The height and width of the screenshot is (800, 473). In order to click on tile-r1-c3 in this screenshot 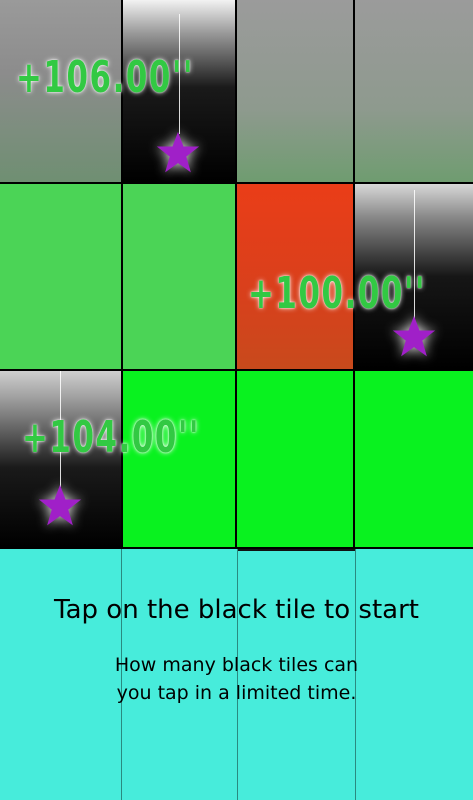, I will do `click(295, 91)`.